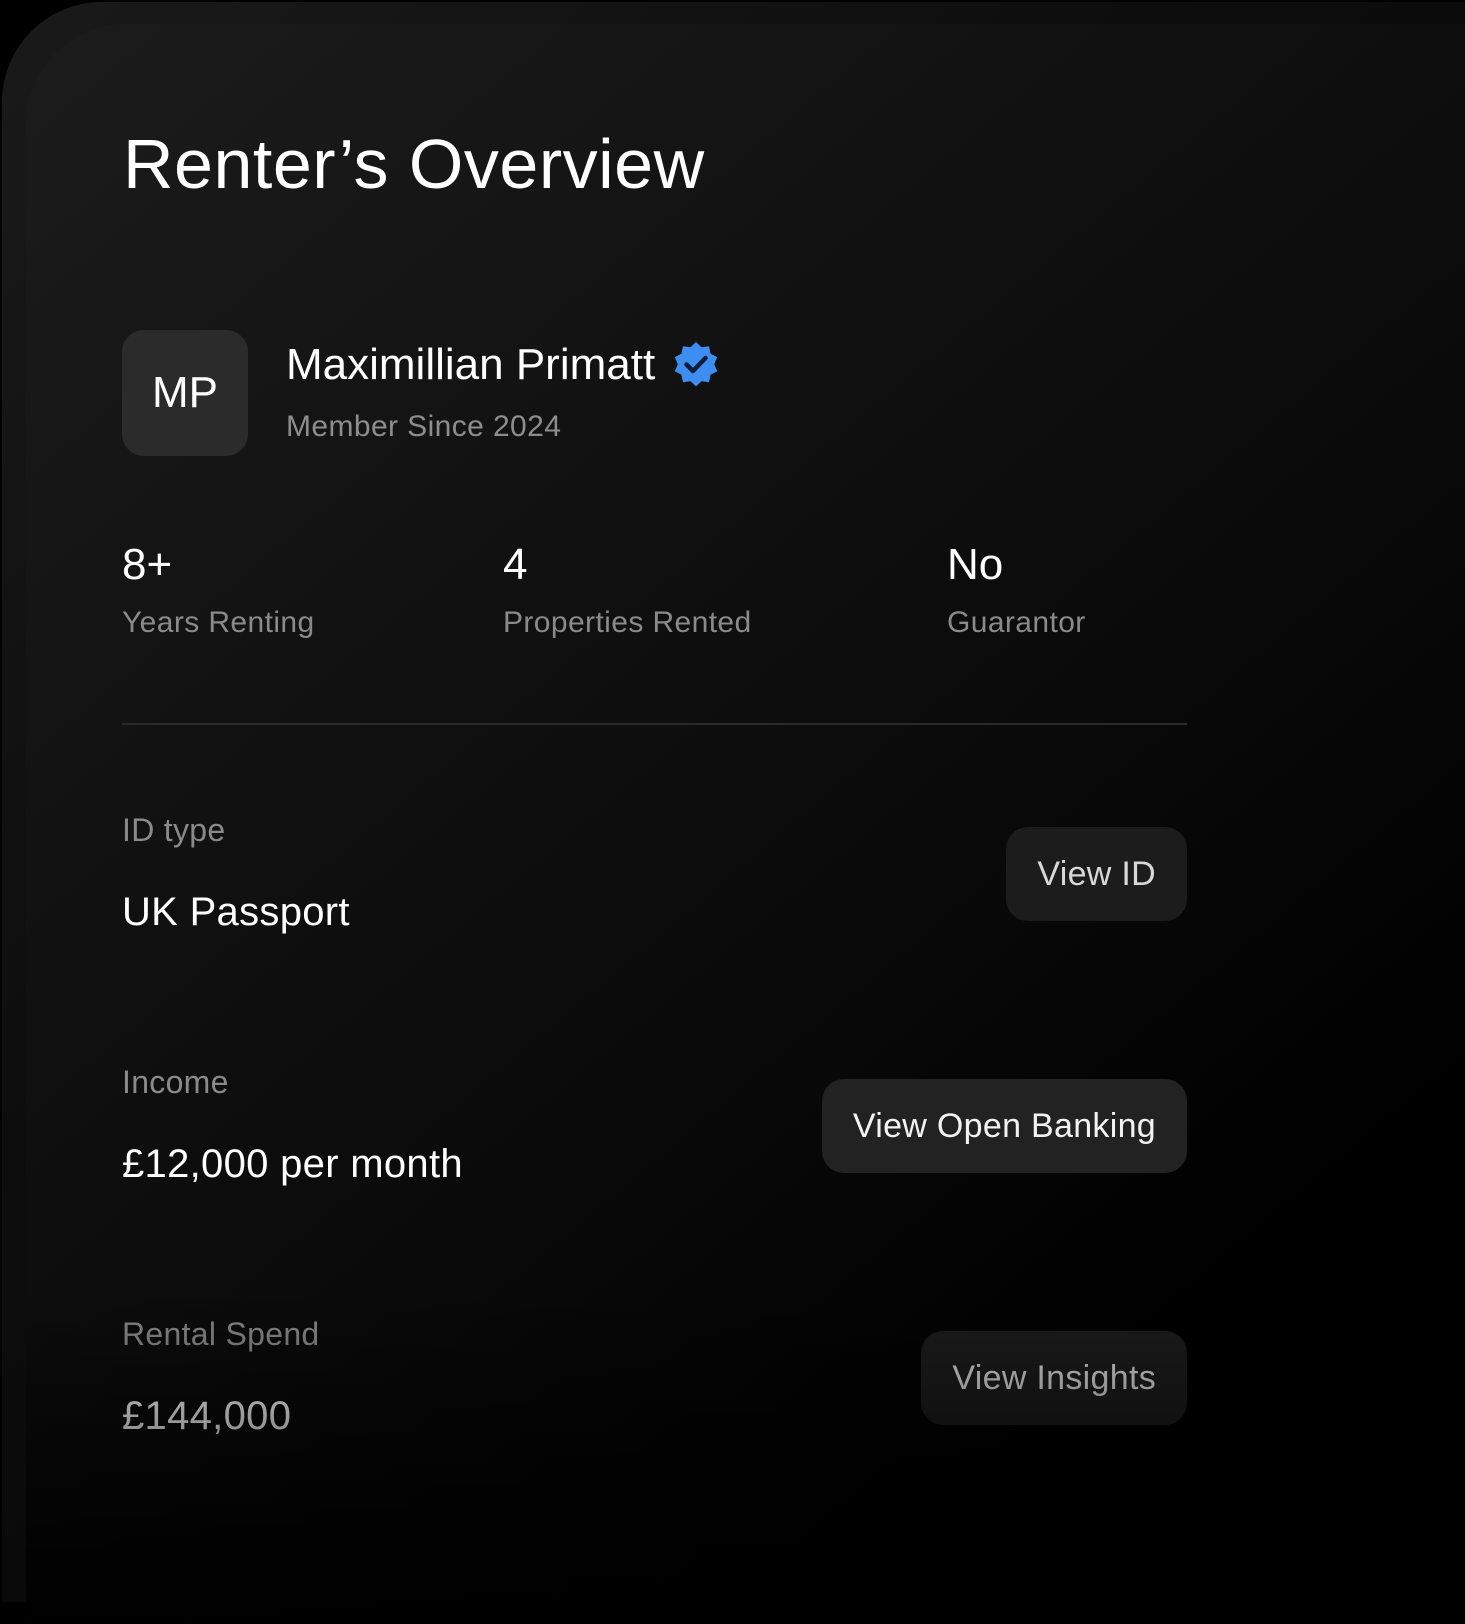 This screenshot has height=1624, width=1465. I want to click on id-type-value: UK Passport, so click(236, 912).